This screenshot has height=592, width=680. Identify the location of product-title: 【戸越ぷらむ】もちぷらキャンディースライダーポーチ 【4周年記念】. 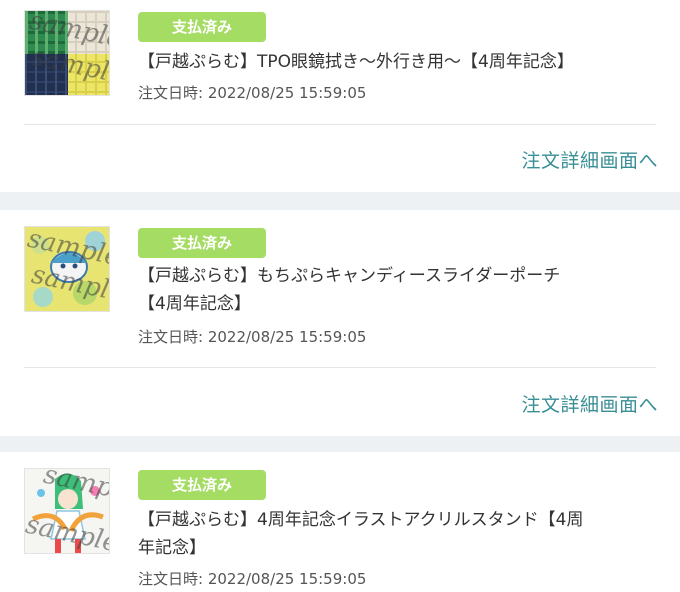
(398, 290).